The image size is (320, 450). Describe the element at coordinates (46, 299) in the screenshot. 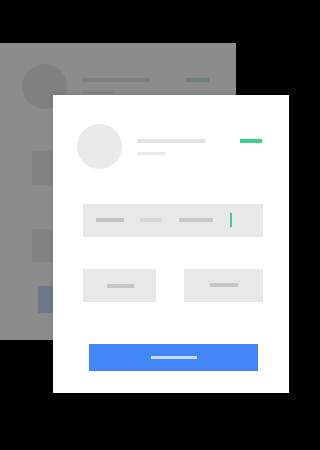

I see `back-primary-button` at that location.